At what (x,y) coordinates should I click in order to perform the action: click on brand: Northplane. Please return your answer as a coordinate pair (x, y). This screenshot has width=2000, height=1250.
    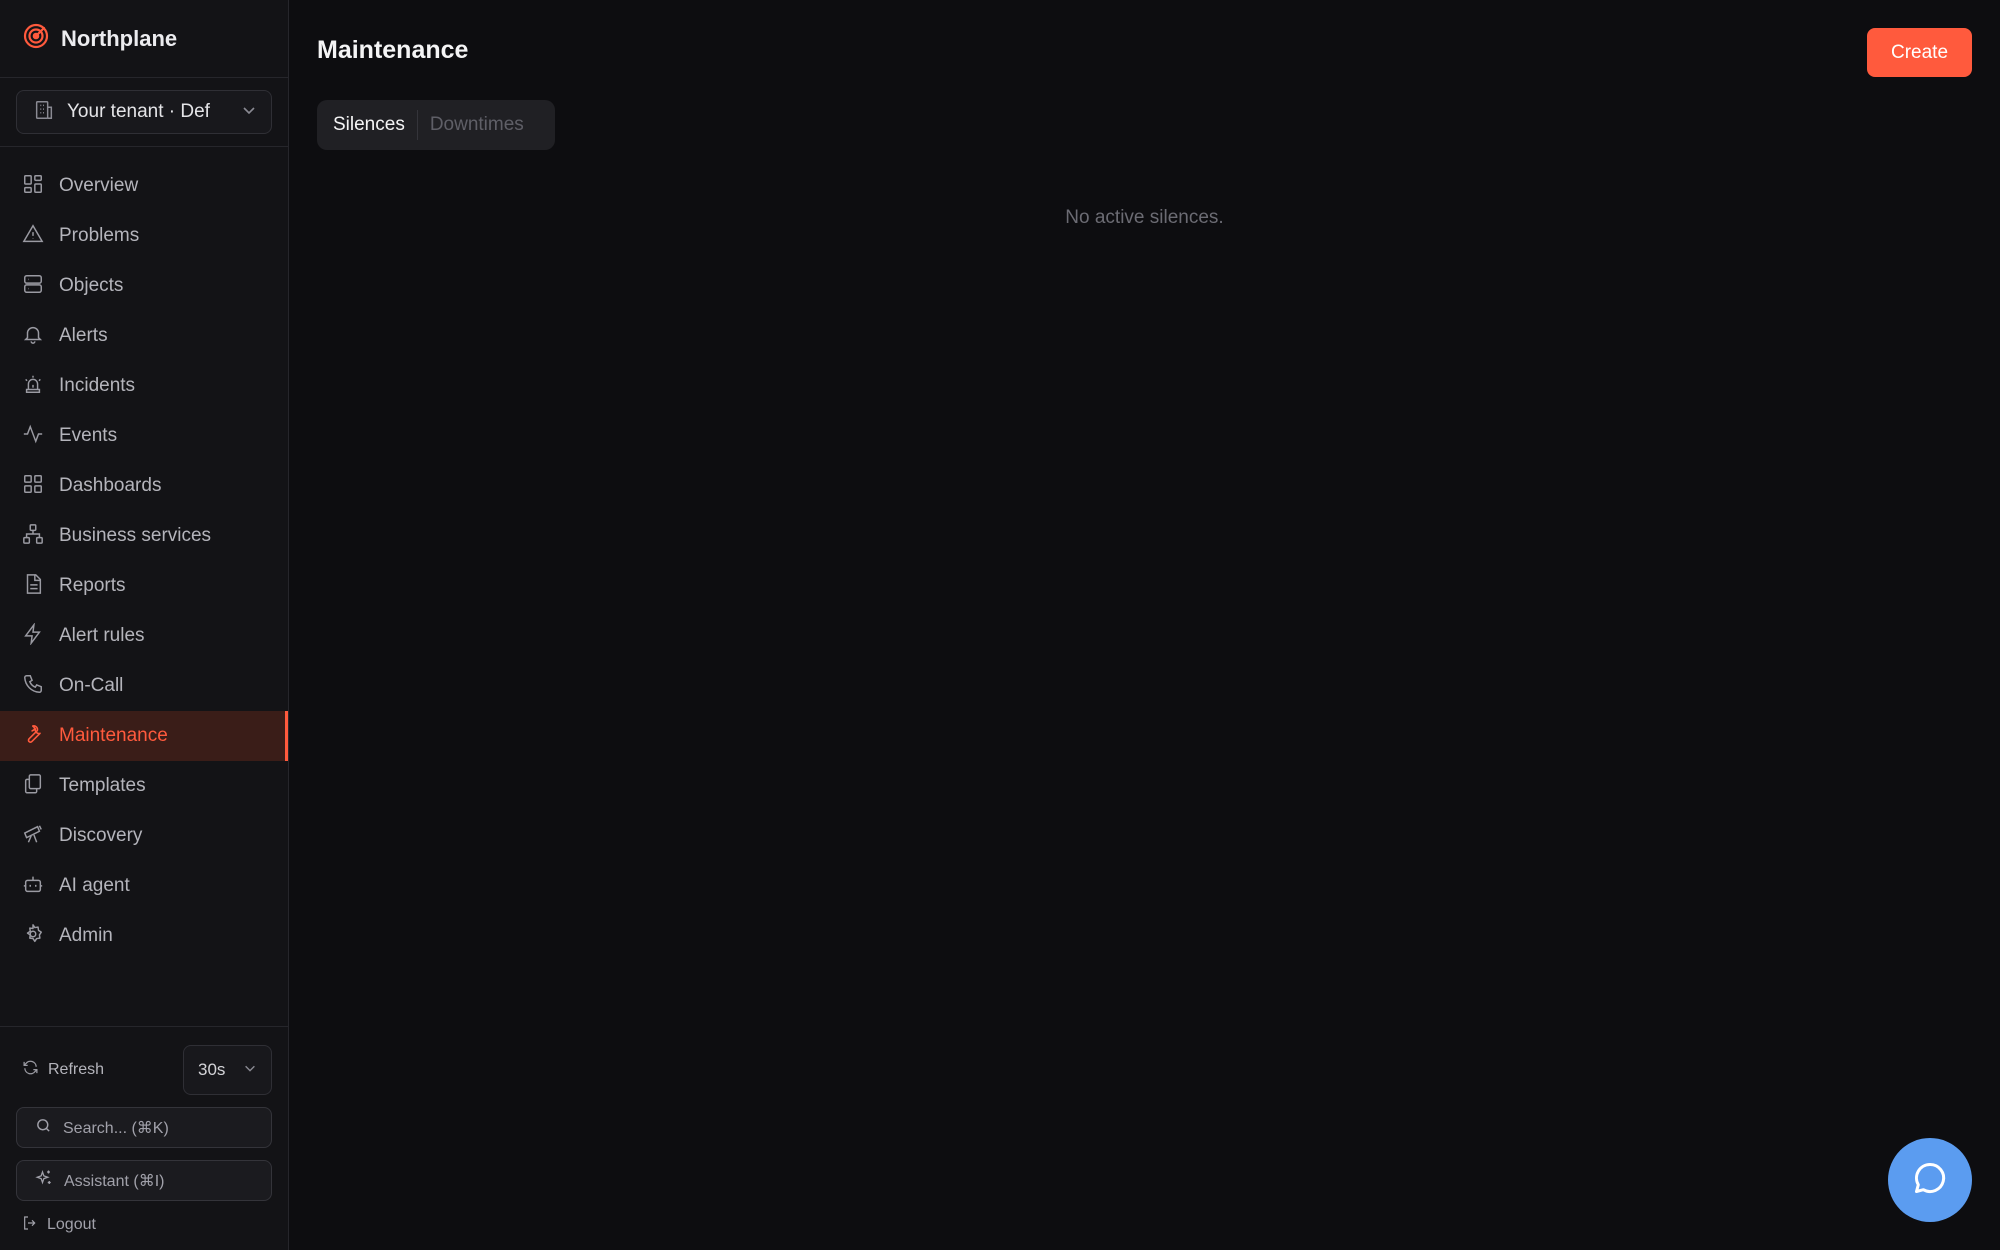
    Looking at the image, I should click on (144, 39).